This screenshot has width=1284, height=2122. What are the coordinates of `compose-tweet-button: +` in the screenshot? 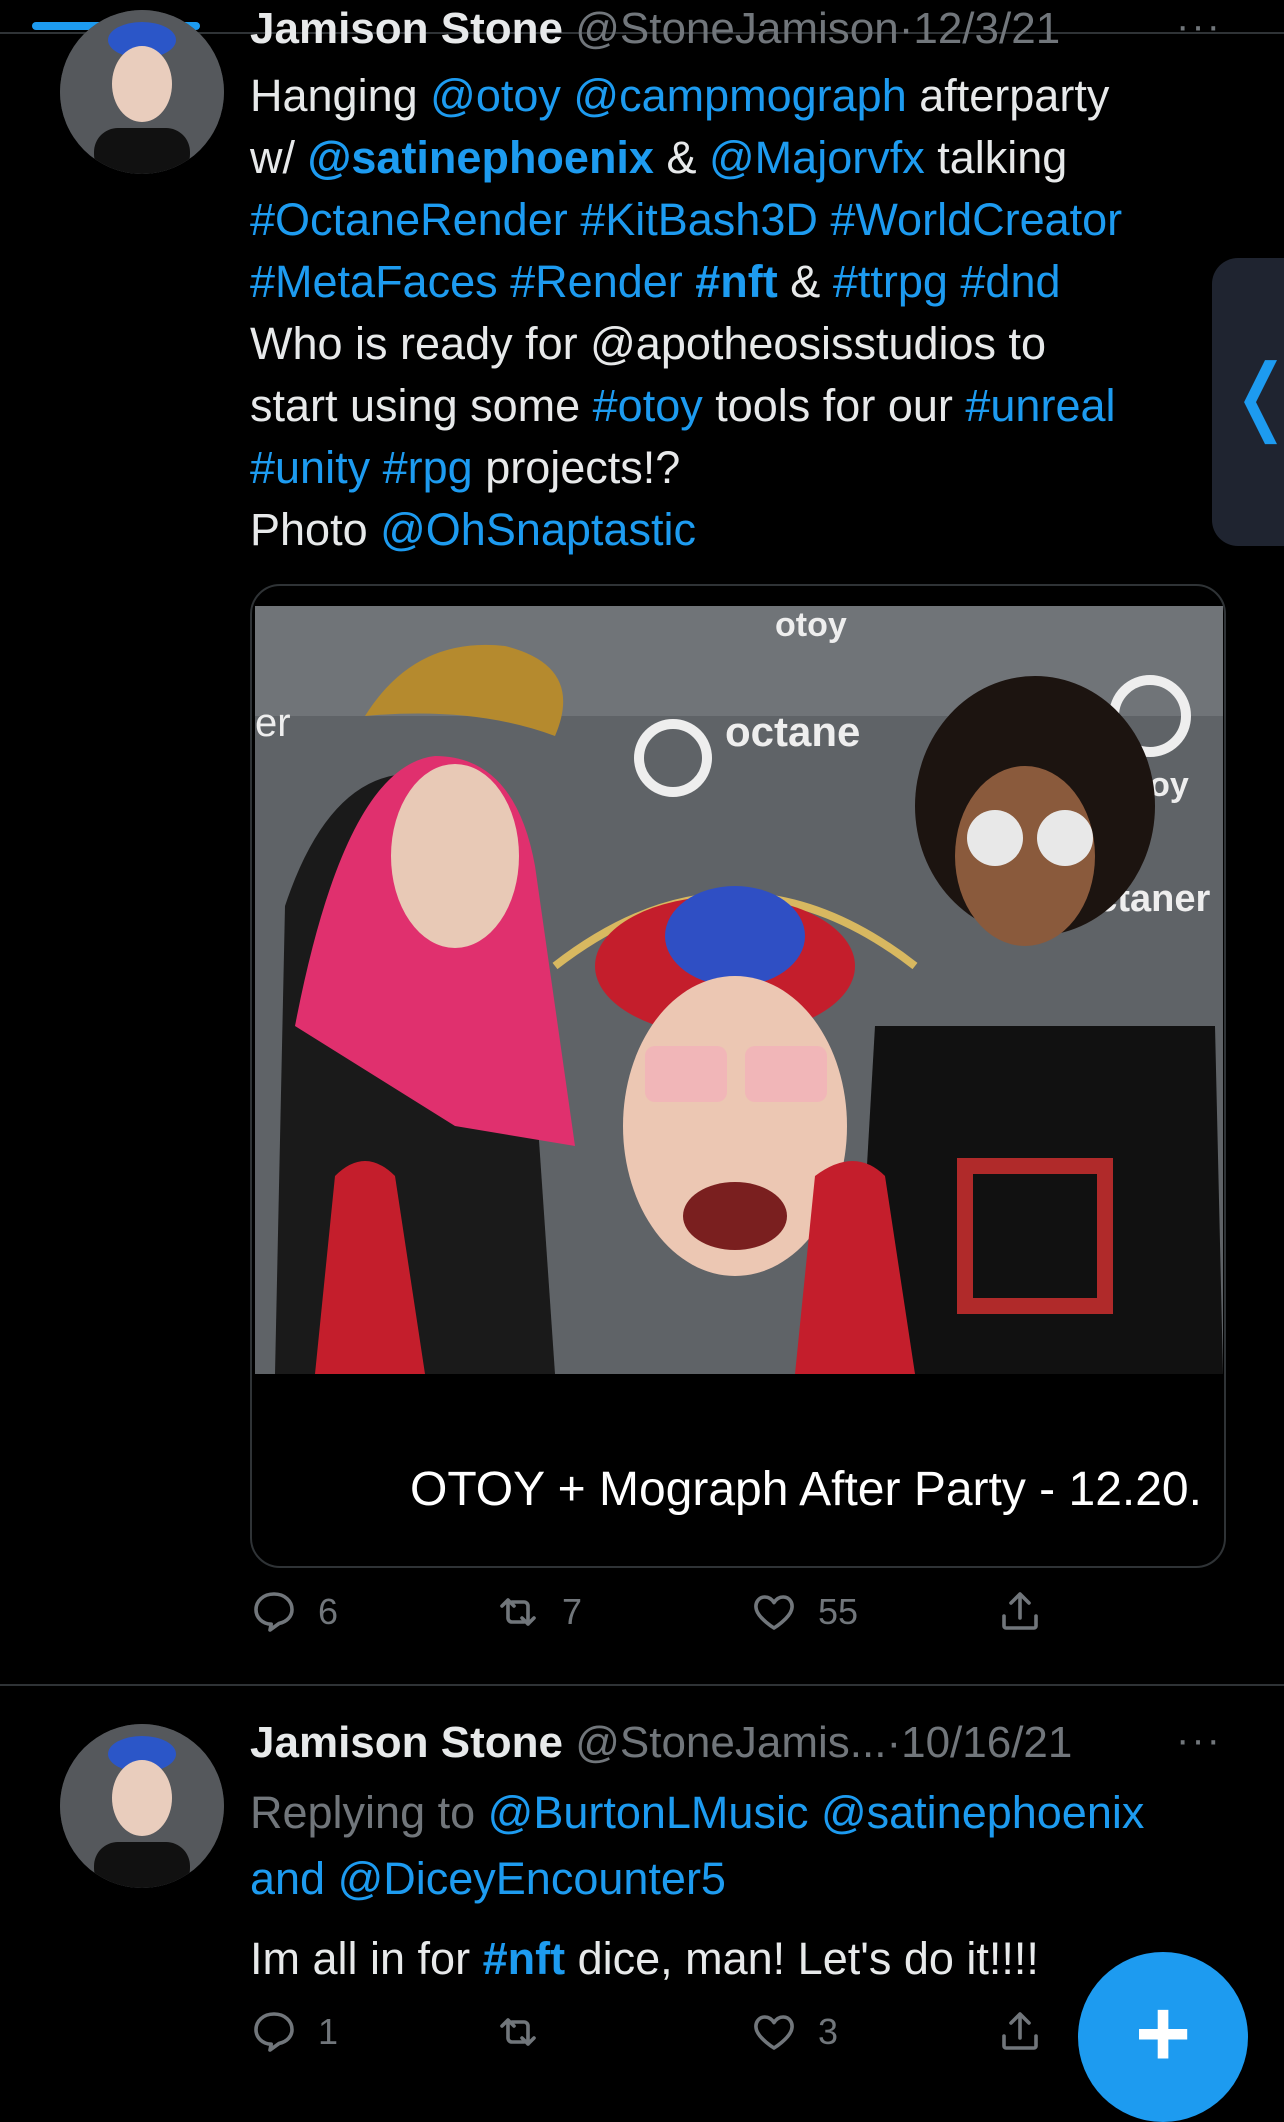 It's located at (1163, 2037).